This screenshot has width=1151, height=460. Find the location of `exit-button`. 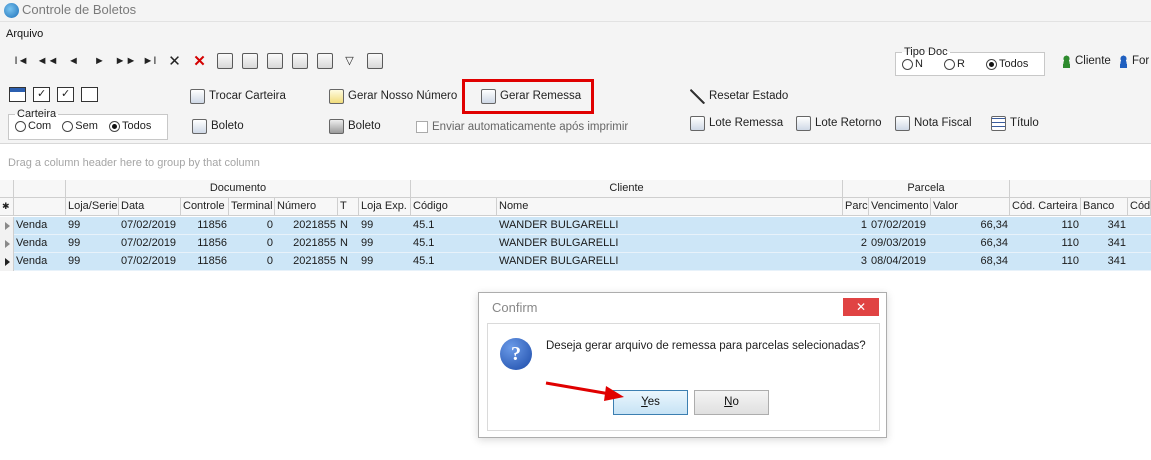

exit-button is located at coordinates (374, 60).